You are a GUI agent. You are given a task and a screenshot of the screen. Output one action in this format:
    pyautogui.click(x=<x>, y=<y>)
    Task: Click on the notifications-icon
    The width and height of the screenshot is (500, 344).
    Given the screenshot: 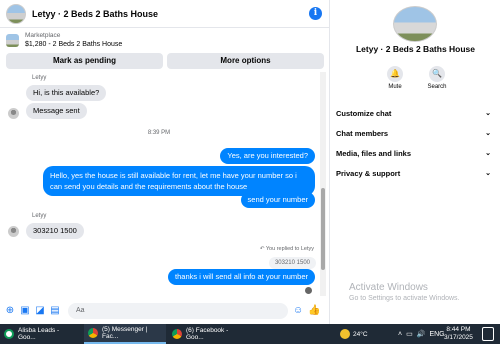 What is the action you would take?
    pyautogui.click(x=488, y=334)
    